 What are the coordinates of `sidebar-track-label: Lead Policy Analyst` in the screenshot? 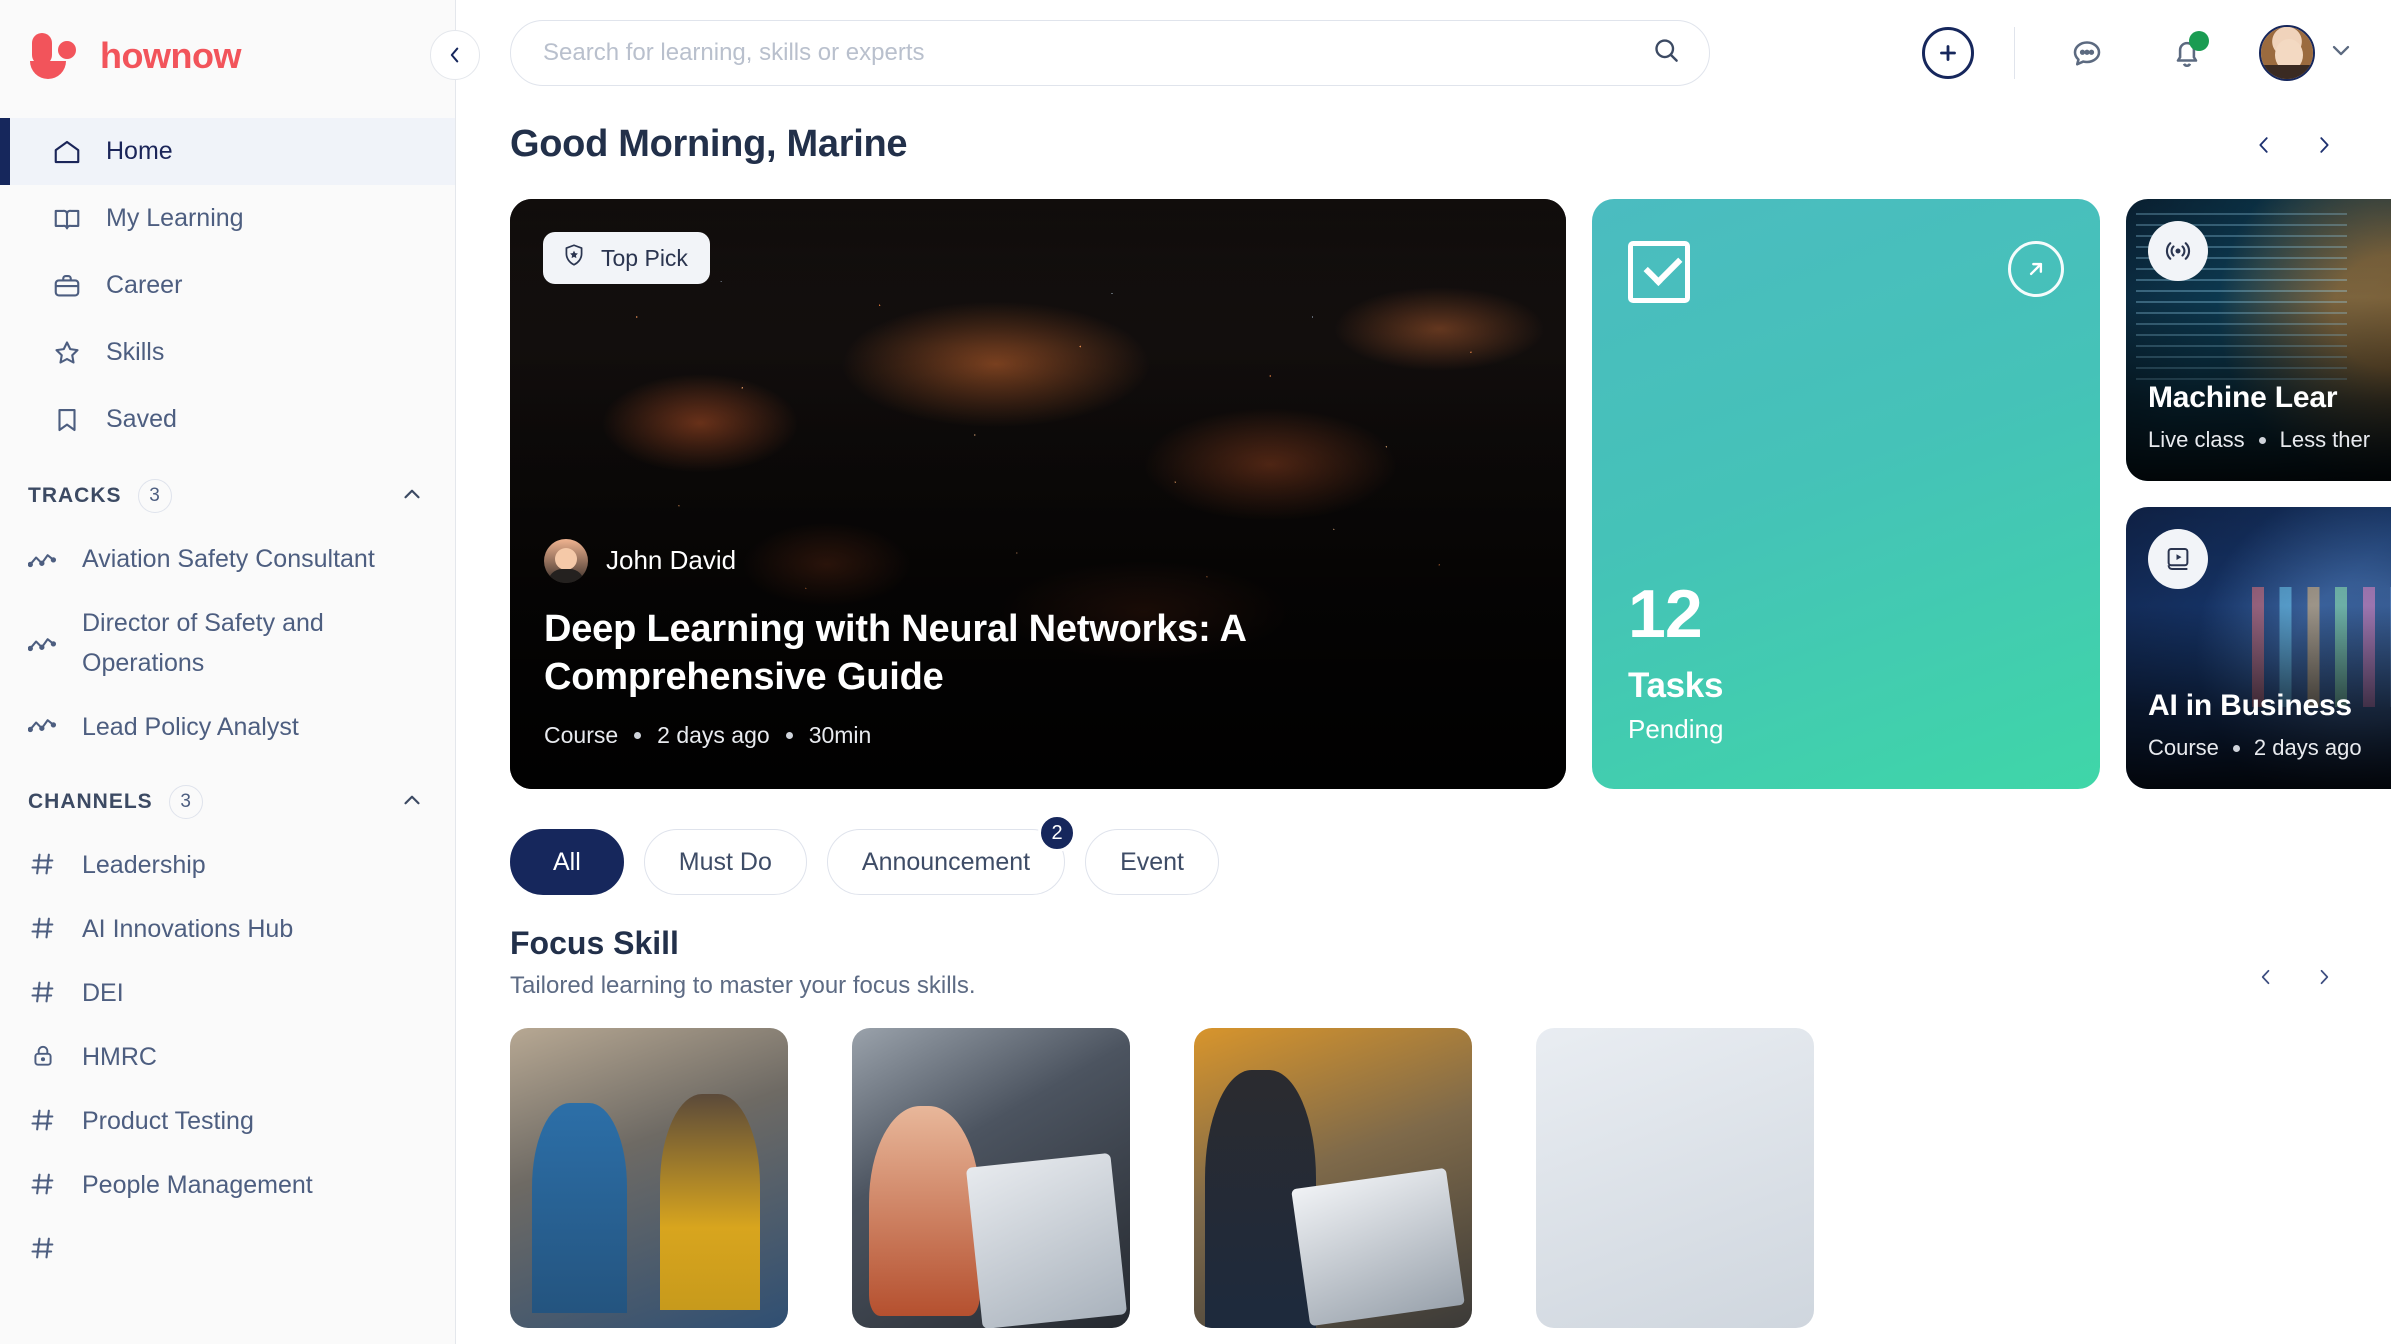 It's located at (190, 727).